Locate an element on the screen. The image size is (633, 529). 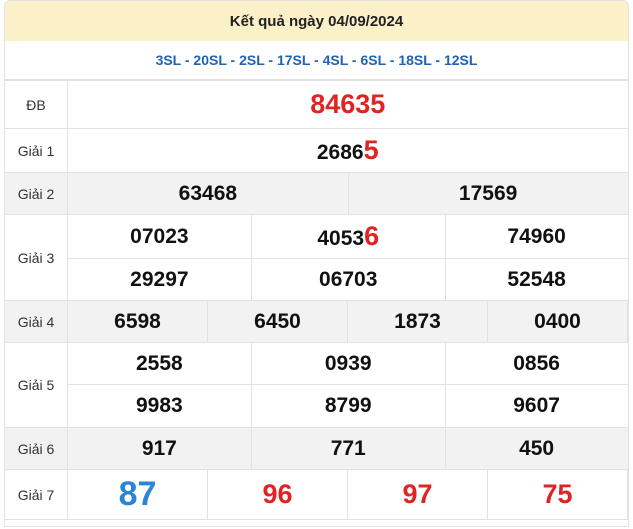
label-g2: Giải 2 is located at coordinates (36, 193).